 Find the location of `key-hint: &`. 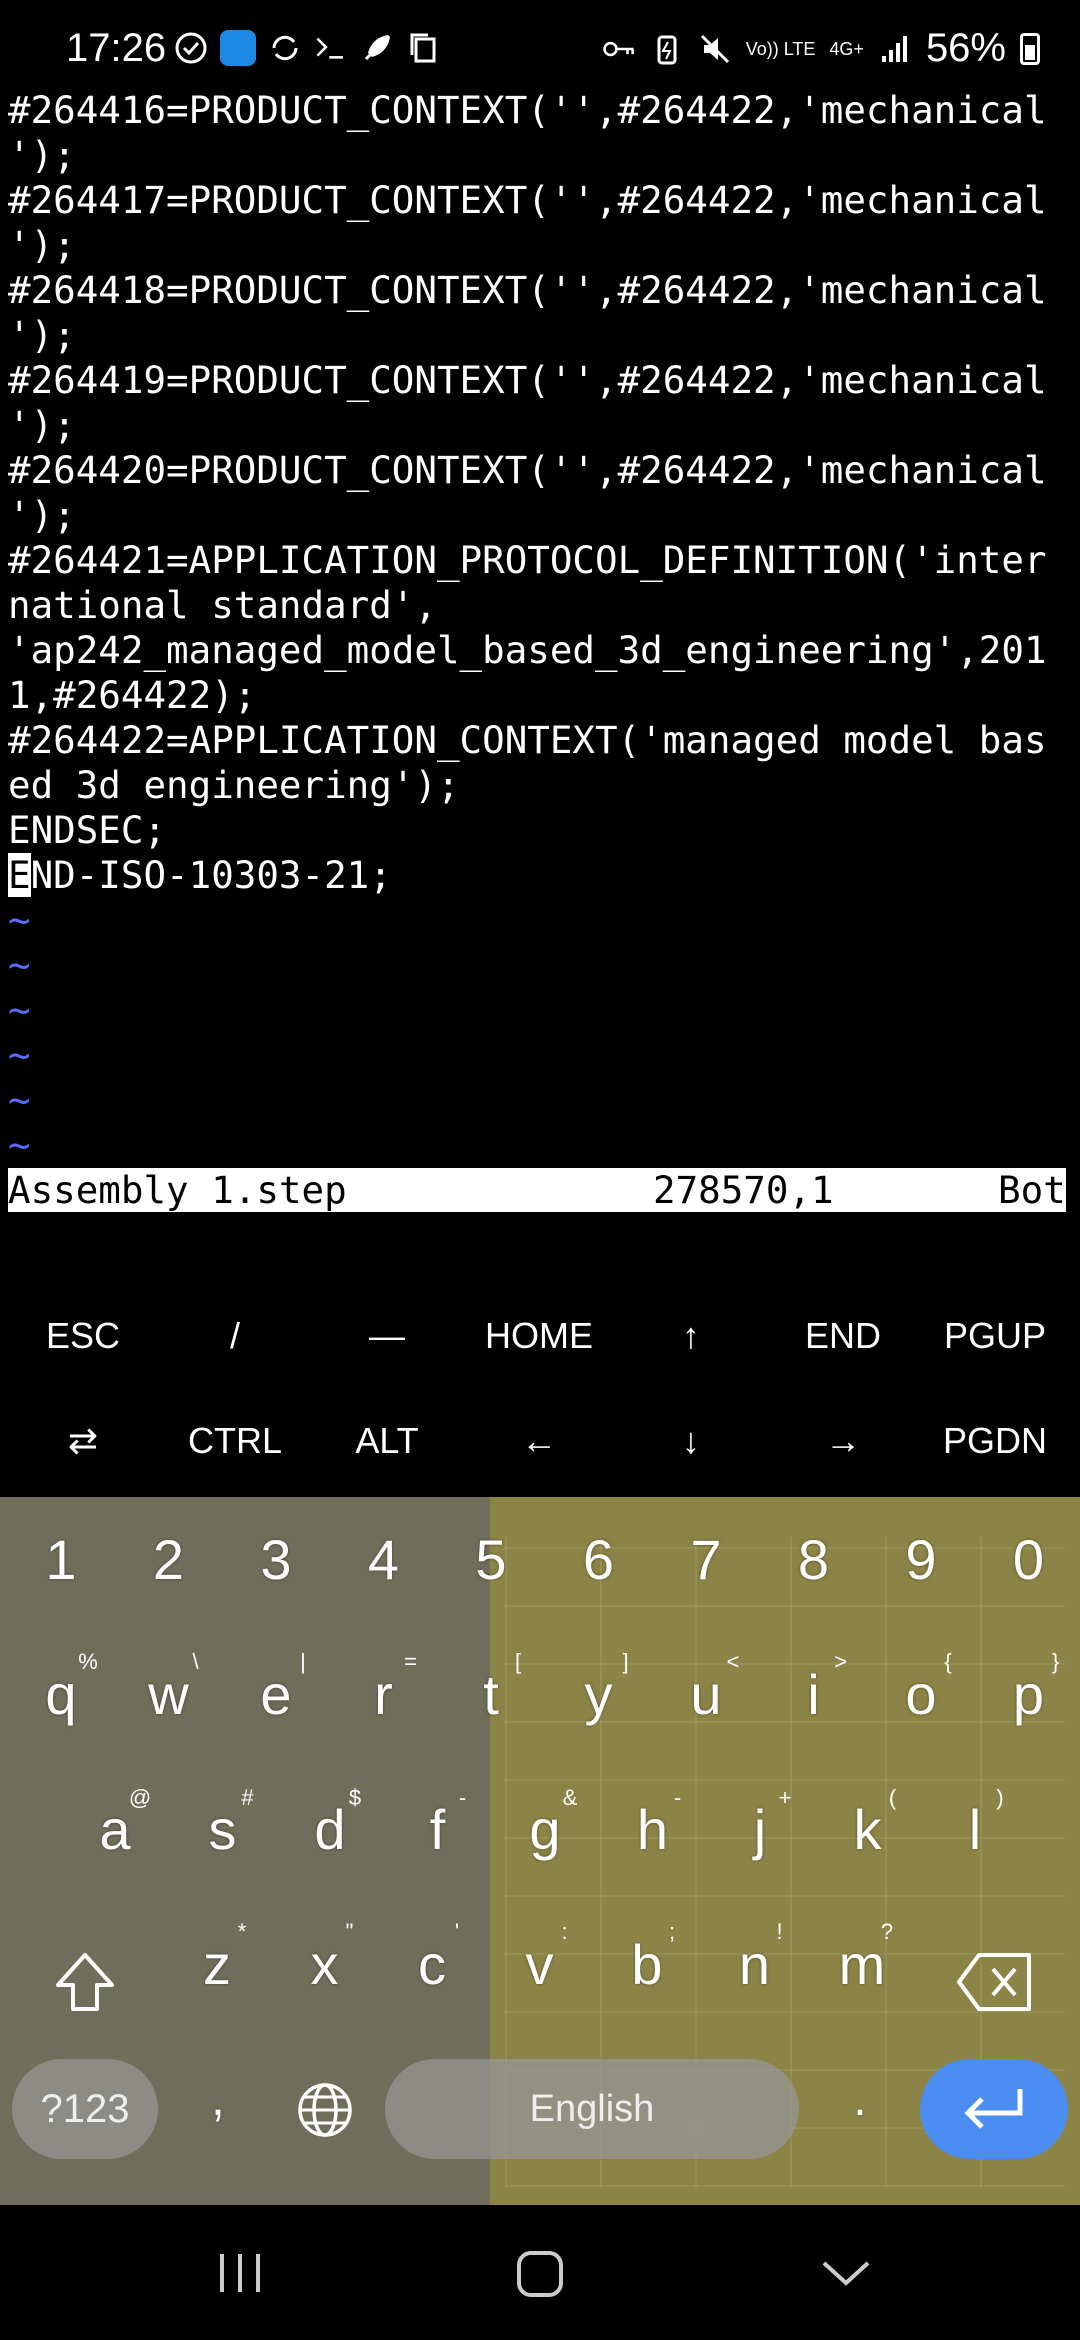

key-hint: & is located at coordinates (570, 1797).